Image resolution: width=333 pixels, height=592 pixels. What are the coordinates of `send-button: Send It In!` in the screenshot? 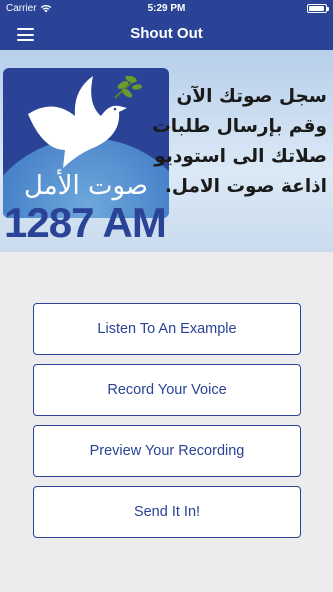 It's located at (167, 512).